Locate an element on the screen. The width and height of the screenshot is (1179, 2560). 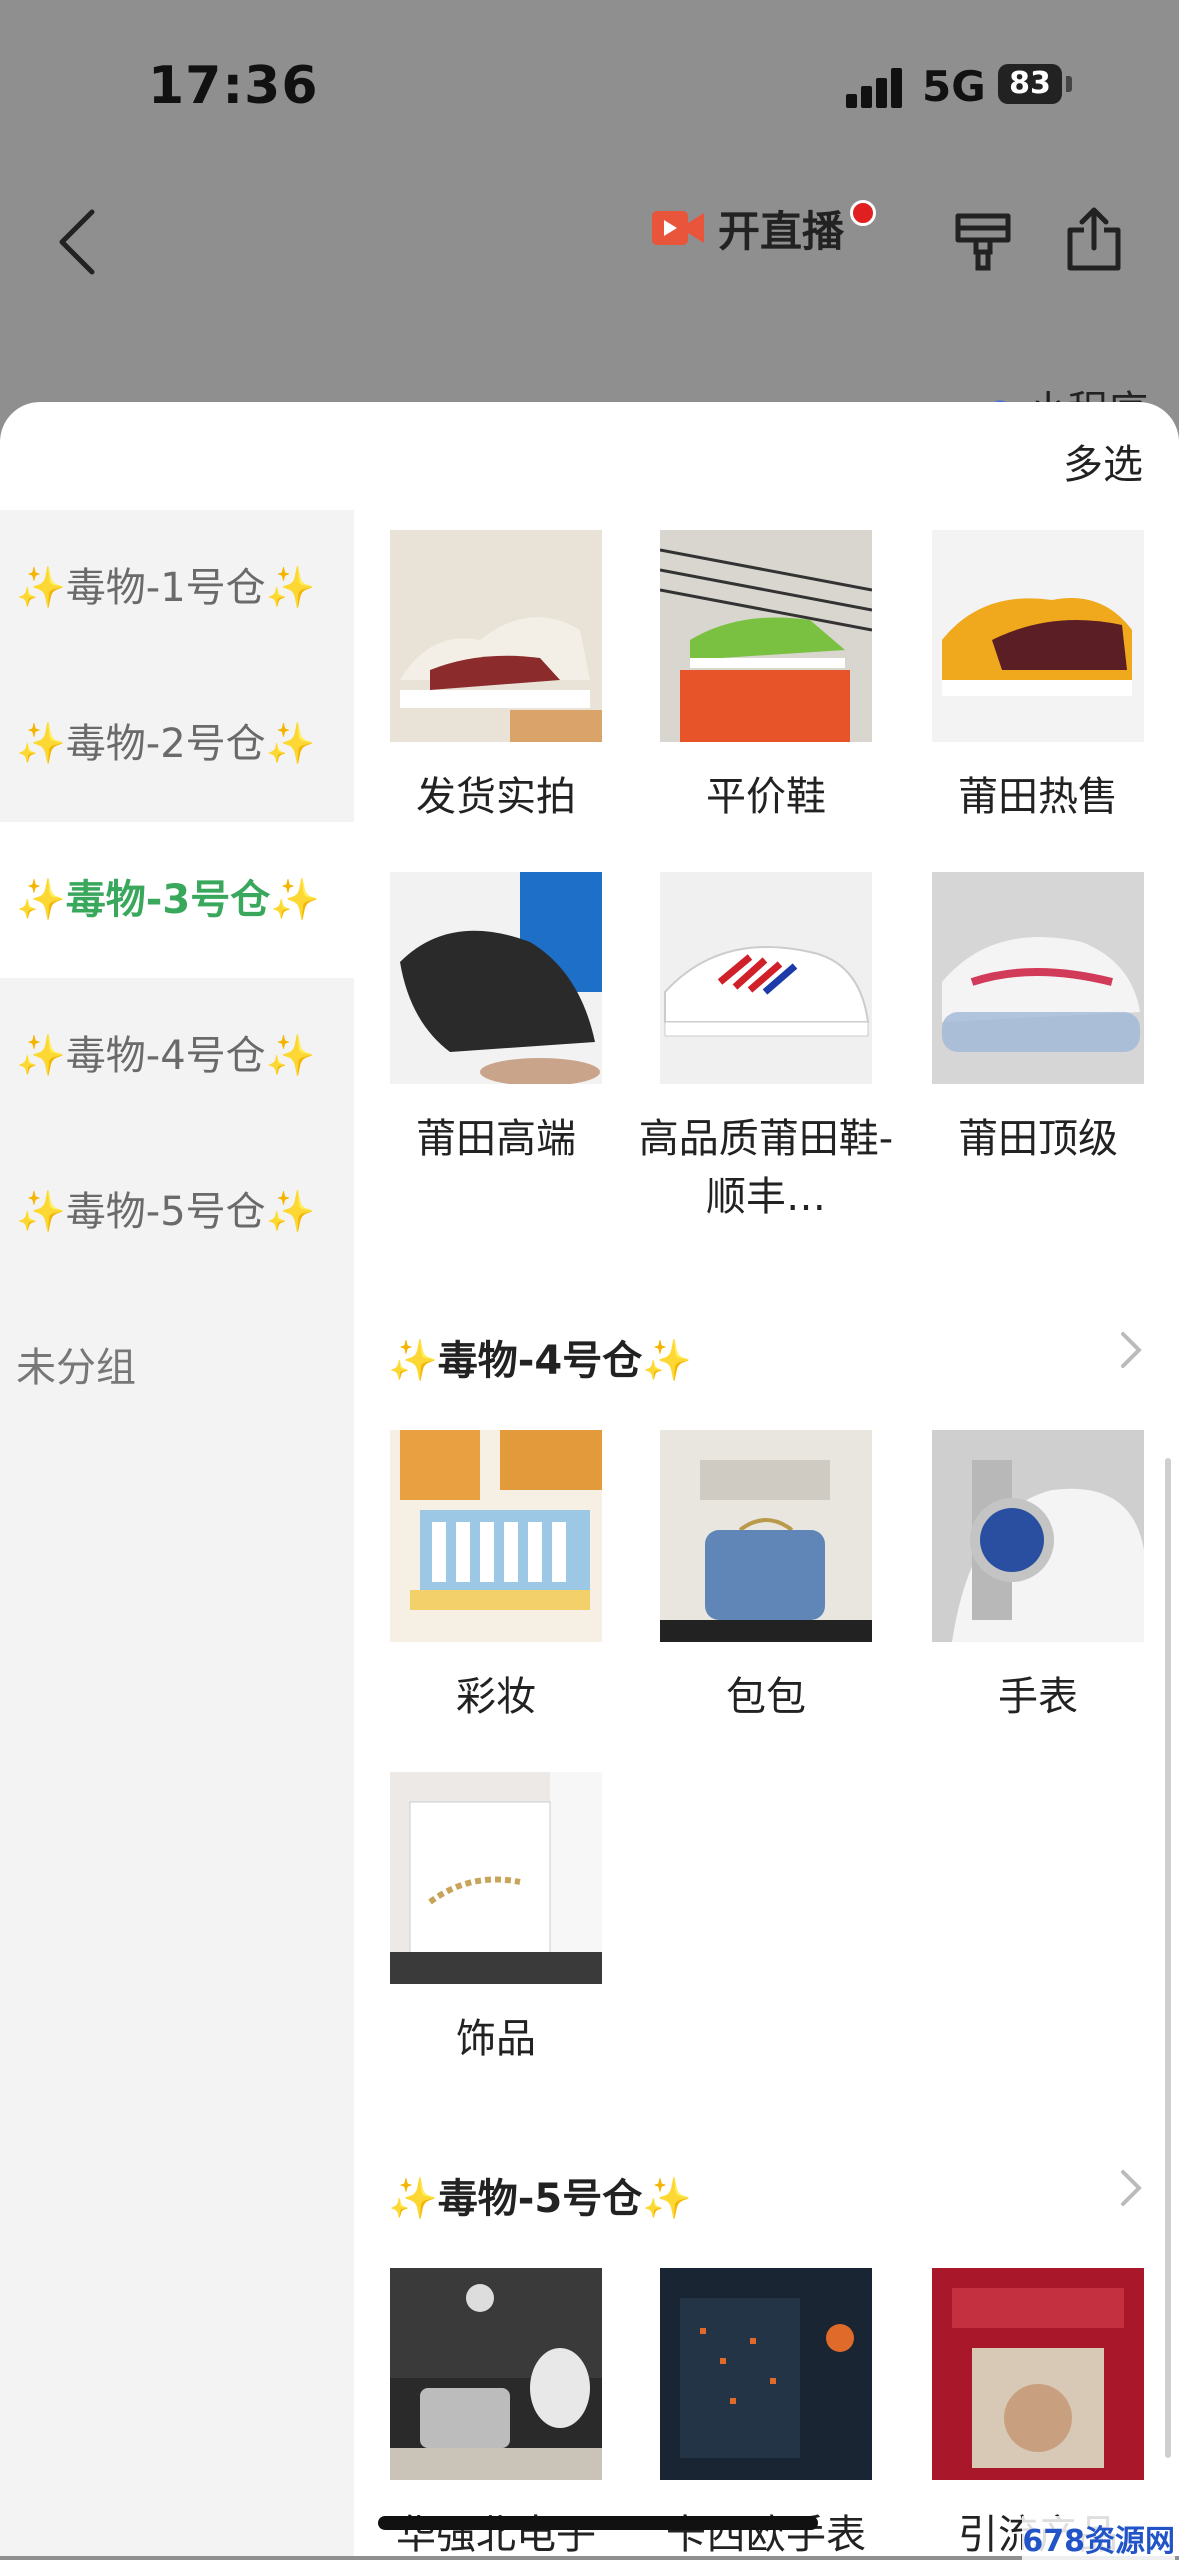
sidebar-item-warehouse-4: ✨毒物-4号仓✨ is located at coordinates (177, 1056).